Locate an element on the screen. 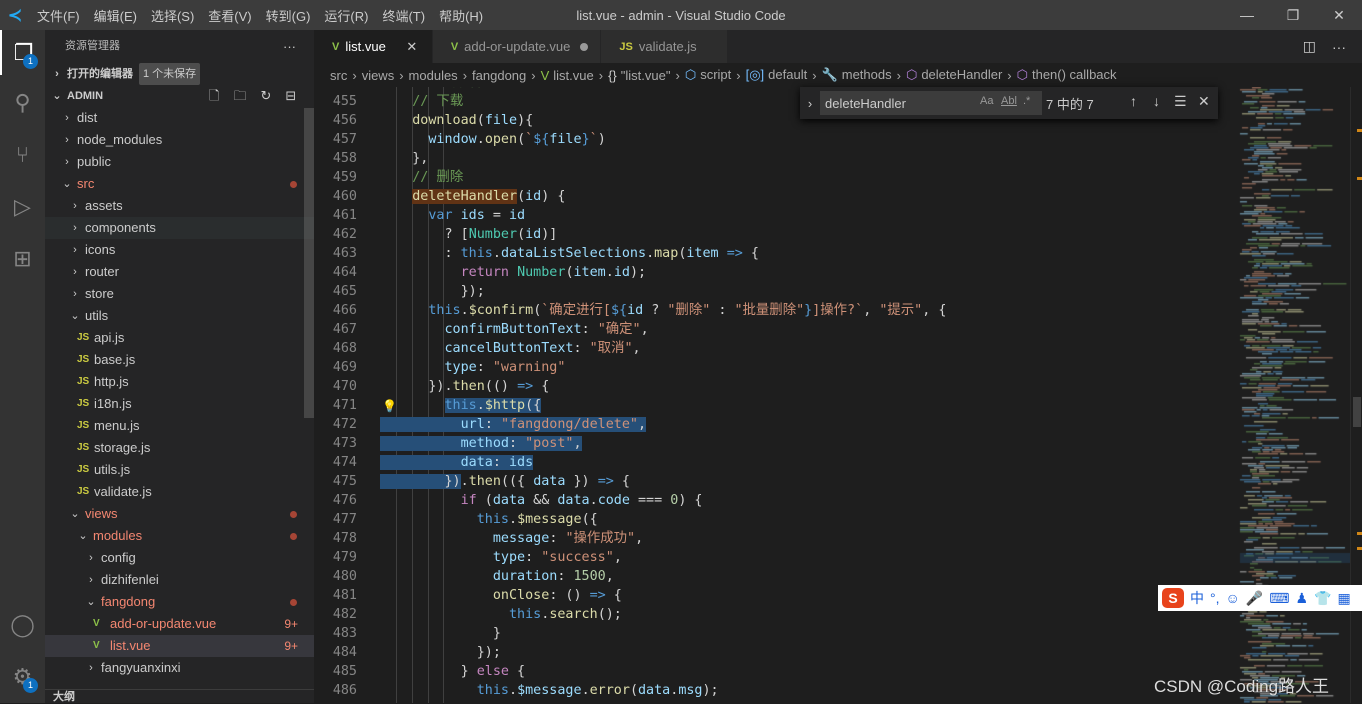  ime-item: ⌨ is located at coordinates (1279, 598).